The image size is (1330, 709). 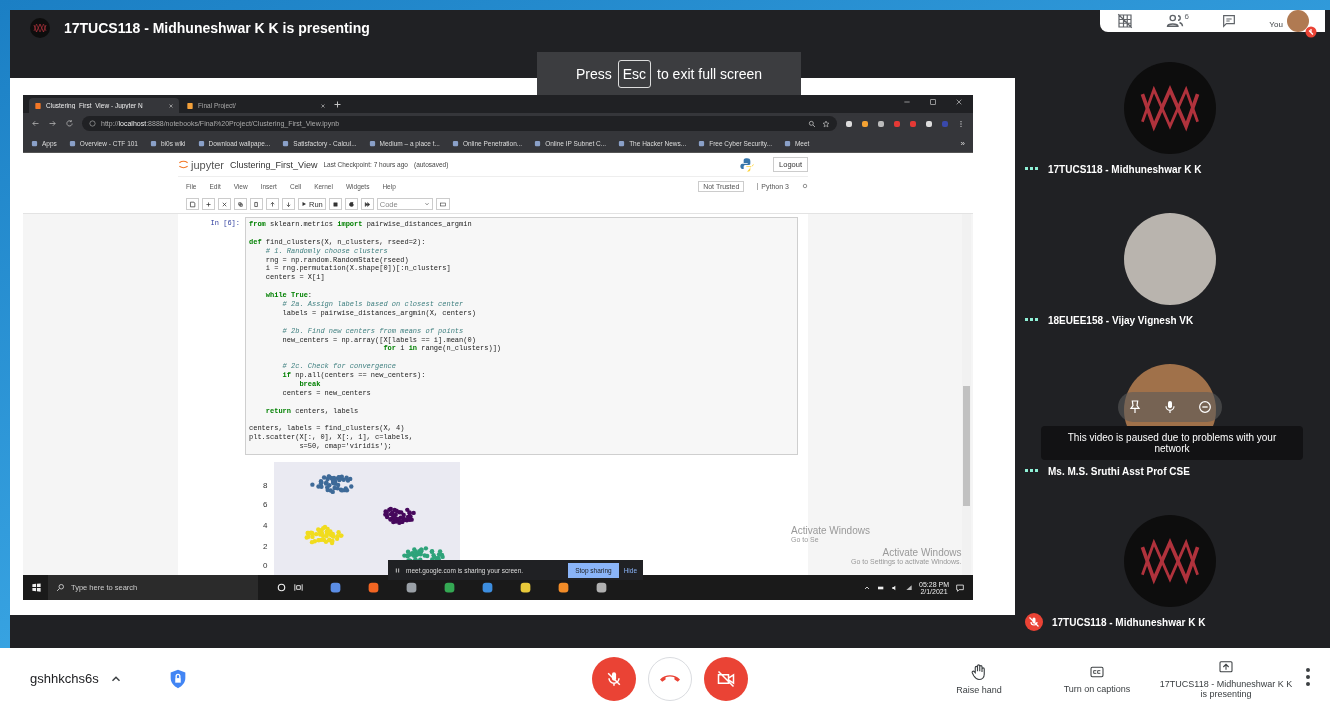 I want to click on reload-icon, so click(x=69, y=123).